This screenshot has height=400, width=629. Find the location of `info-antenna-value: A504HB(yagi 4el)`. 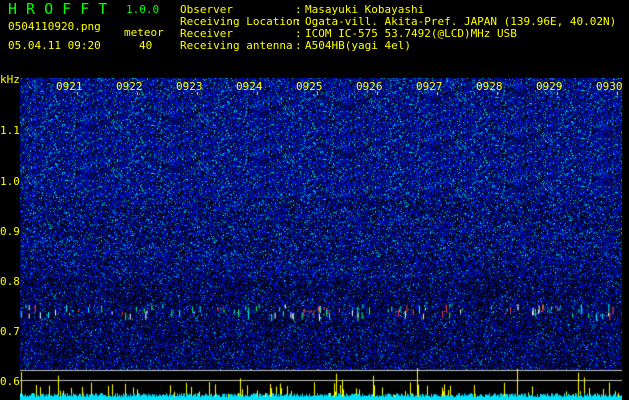

info-antenna-value: A504HB(yagi 4el) is located at coordinates (358, 45).